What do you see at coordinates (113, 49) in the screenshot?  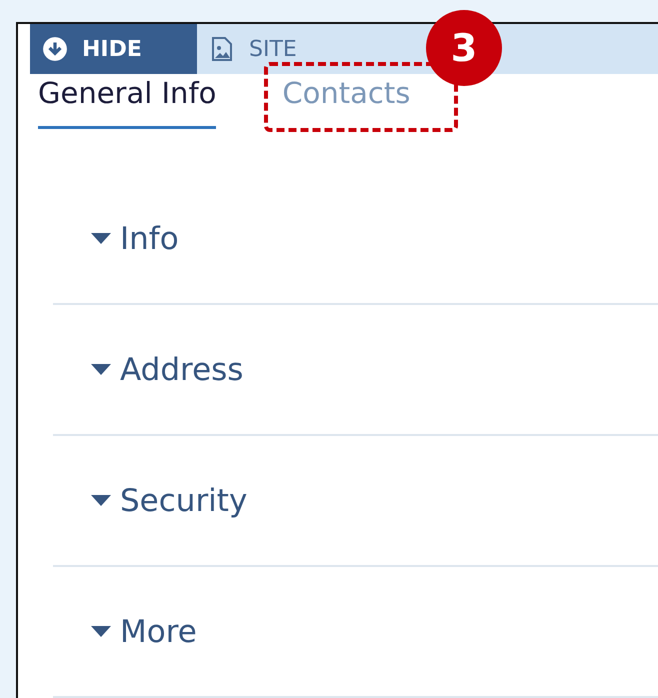 I see `toolbar-button: HIDE` at bounding box center [113, 49].